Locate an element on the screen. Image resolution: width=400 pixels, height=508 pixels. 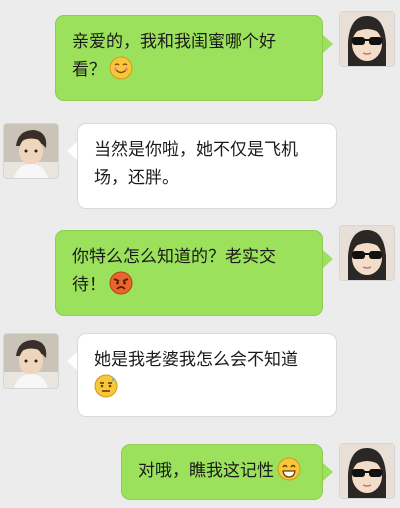
sweating-face-emoji-icon is located at coordinates (106, 386).